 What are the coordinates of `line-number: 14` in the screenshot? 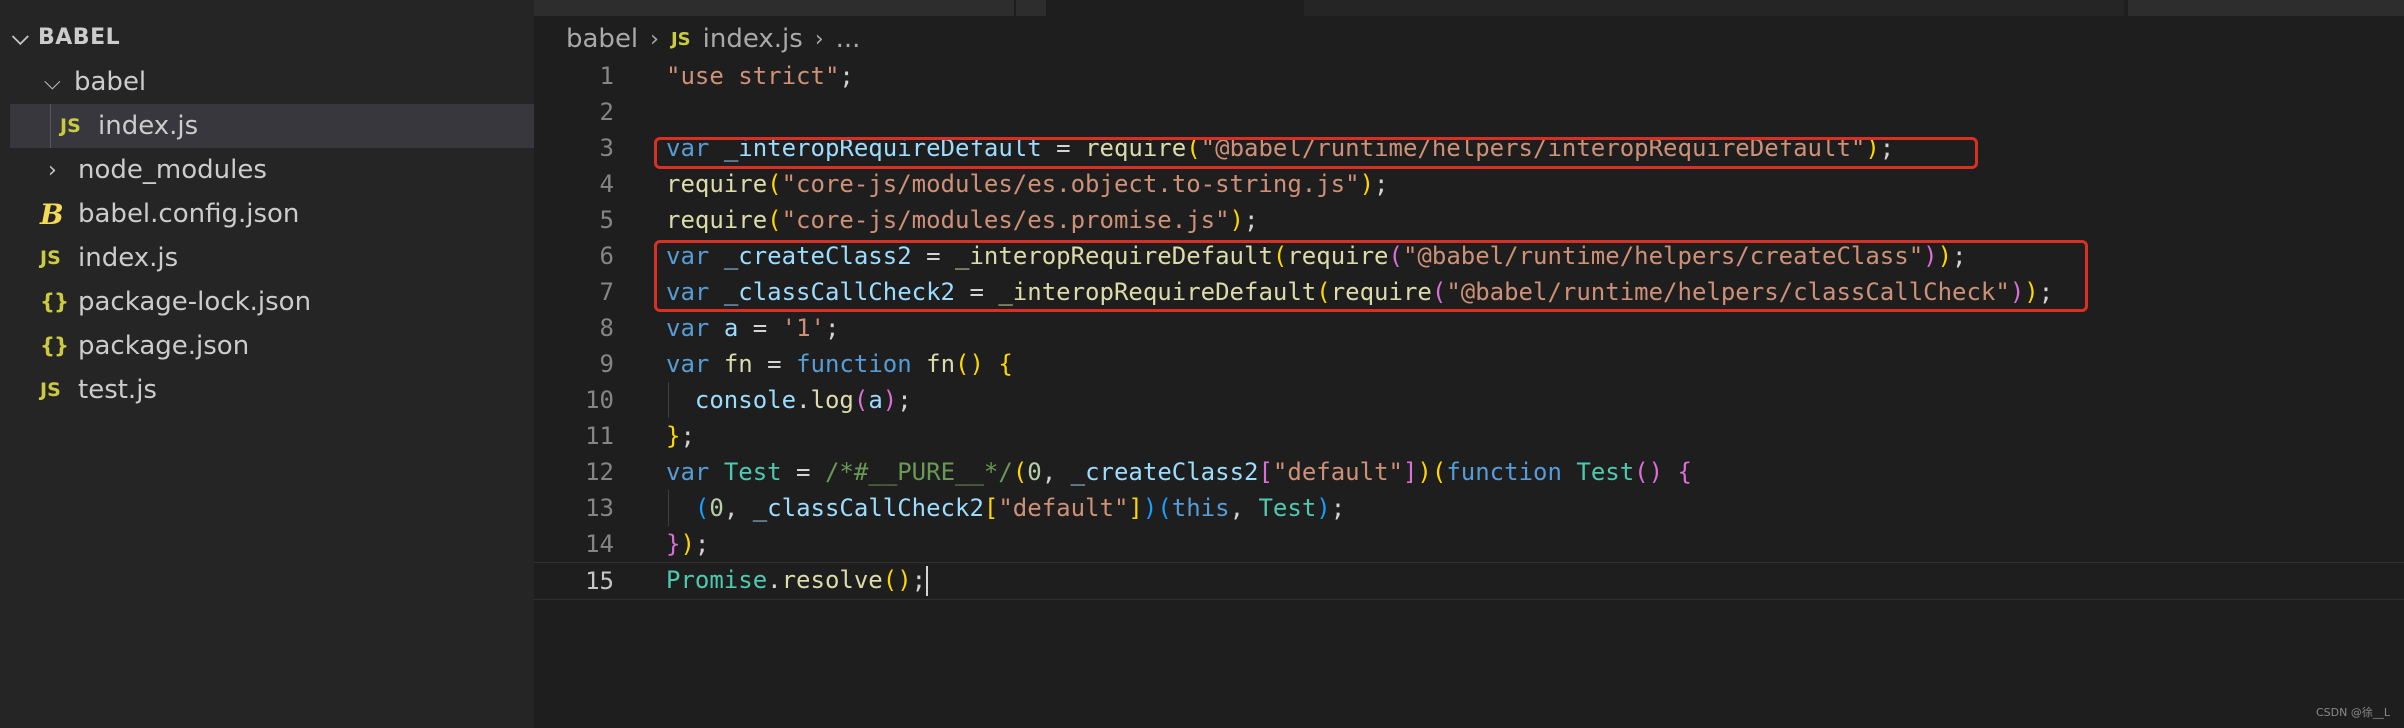 It's located at (599, 544).